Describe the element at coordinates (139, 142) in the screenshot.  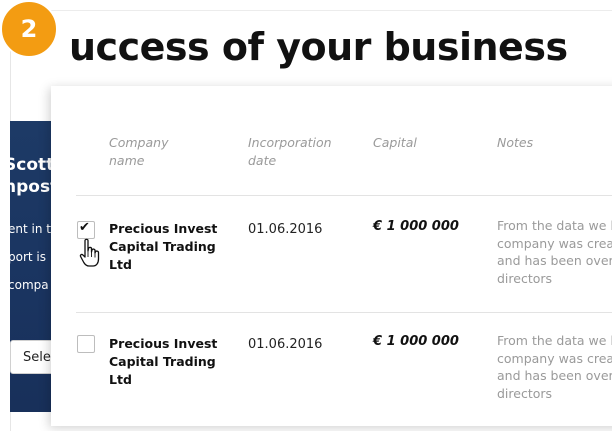
I see `header-line: Company` at that location.